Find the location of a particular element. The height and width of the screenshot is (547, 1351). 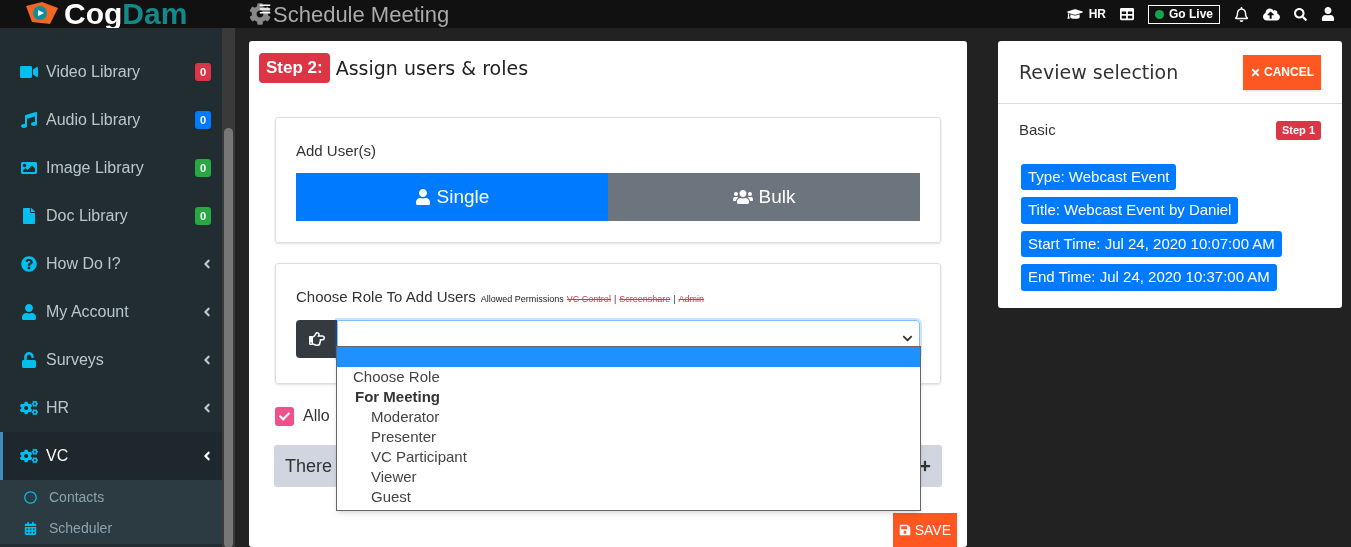

permission-tag: Screenshare is located at coordinates (645, 300).